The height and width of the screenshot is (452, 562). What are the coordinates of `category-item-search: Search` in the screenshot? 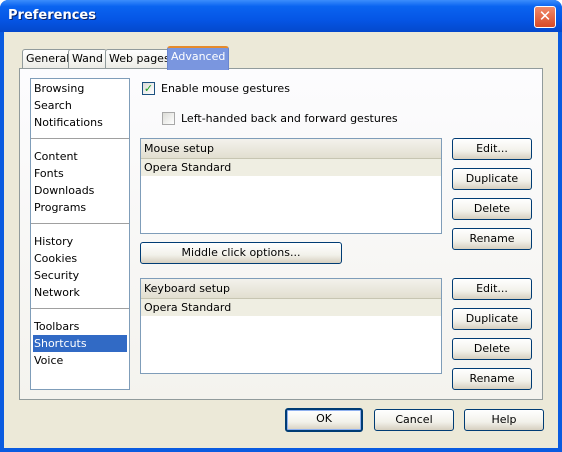 It's located at (80, 105).